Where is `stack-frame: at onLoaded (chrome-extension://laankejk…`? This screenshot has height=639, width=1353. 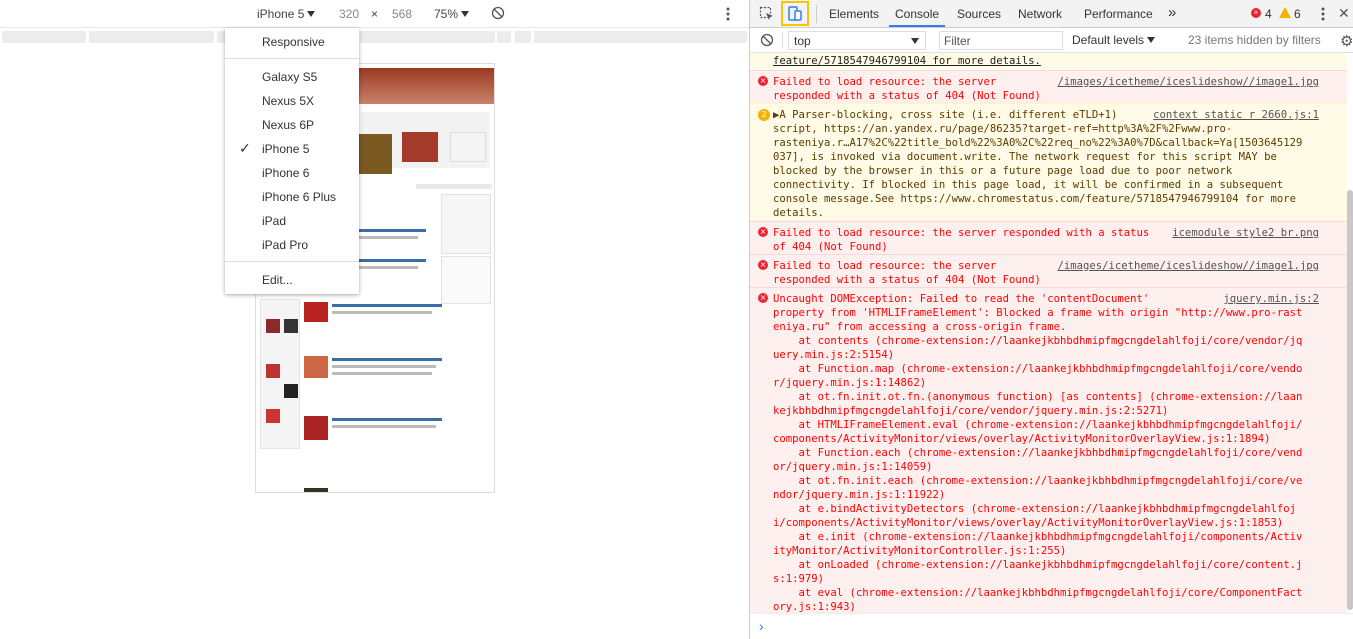
stack-frame: at onLoaded (chrome-extension://laankejk… is located at coordinates (1038, 565).